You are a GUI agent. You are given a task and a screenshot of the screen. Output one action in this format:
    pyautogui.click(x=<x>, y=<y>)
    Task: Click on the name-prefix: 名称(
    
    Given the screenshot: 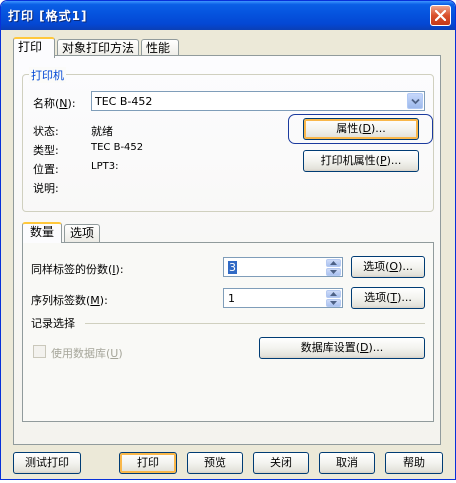 What is the action you would take?
    pyautogui.click(x=46, y=103)
    